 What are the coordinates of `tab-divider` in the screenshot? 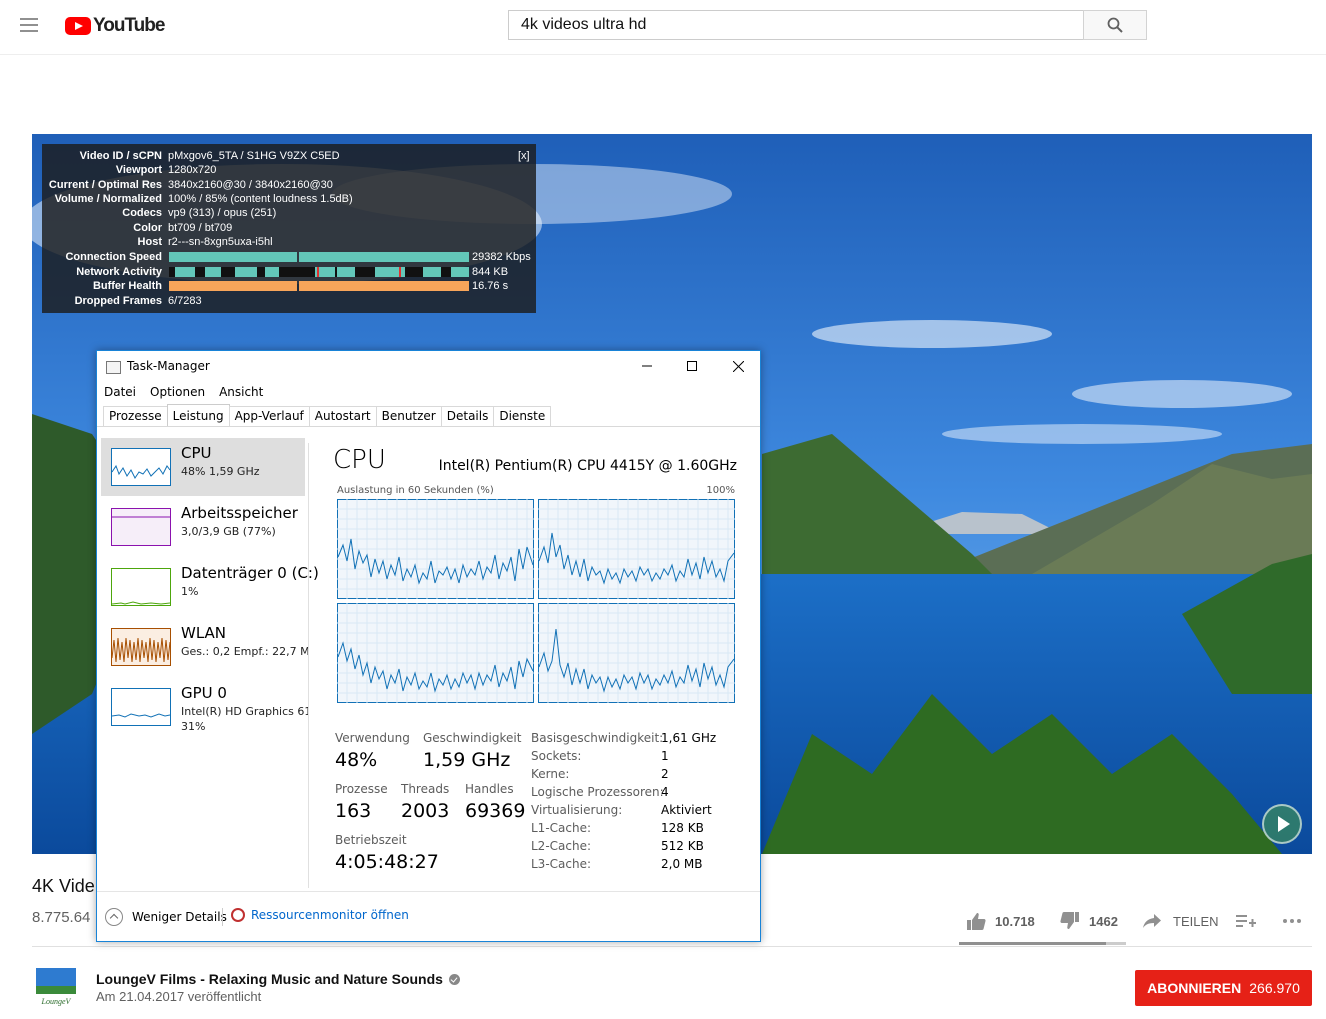 It's located at (428, 426).